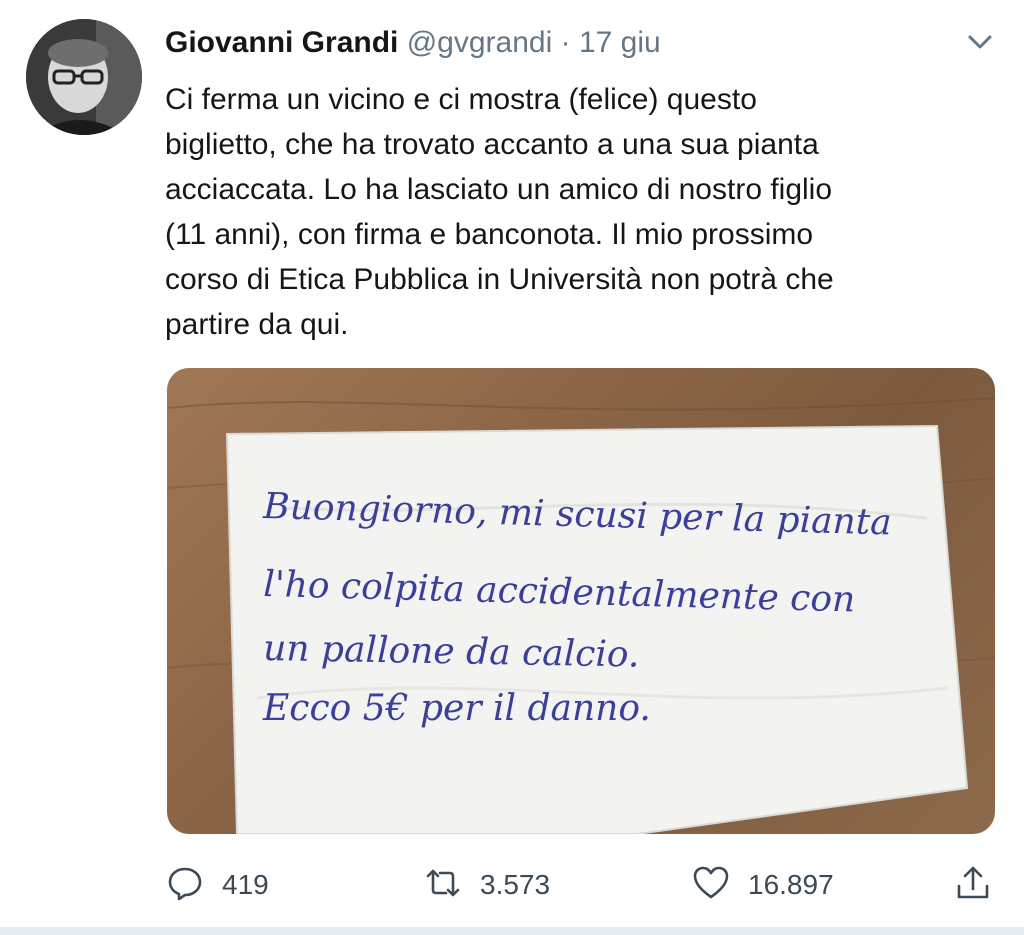 The height and width of the screenshot is (935, 1024). I want to click on reply-icon, so click(185, 885).